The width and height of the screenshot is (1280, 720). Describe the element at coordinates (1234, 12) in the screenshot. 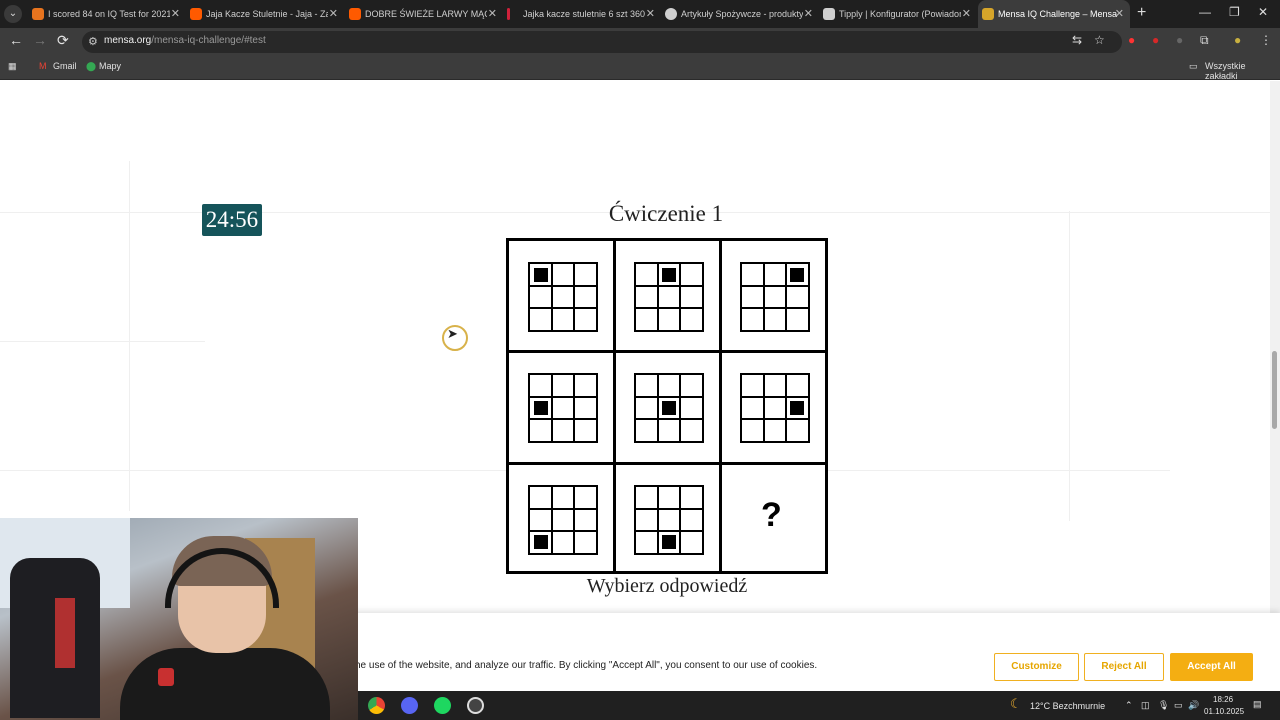

I see `restore-icon: ❐` at that location.